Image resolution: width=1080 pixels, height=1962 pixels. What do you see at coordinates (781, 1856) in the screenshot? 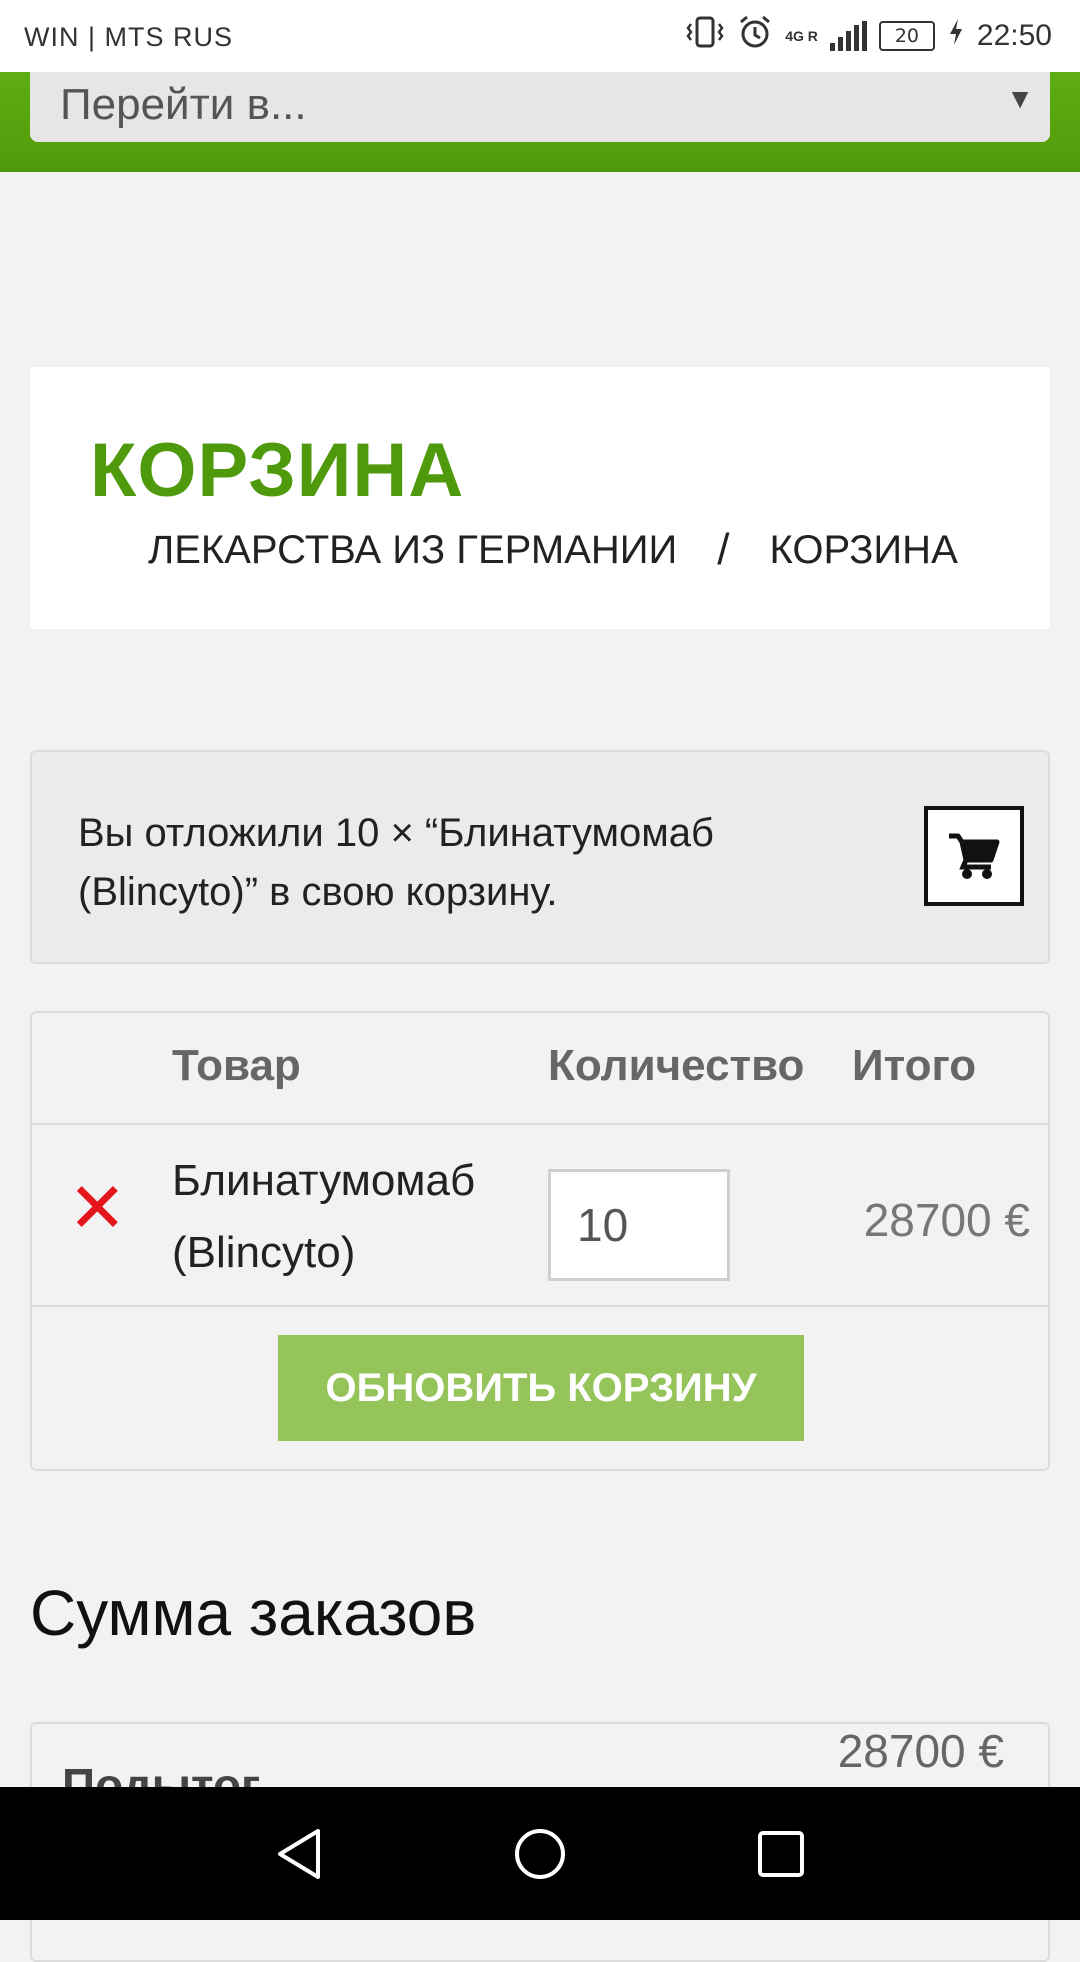
I see `recents-icon` at bounding box center [781, 1856].